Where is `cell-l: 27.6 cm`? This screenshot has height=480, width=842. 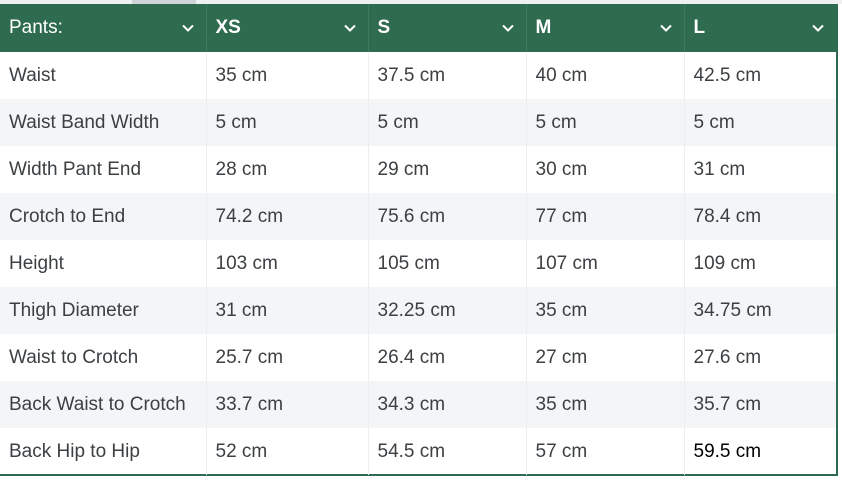 cell-l: 27.6 cm is located at coordinates (760, 357).